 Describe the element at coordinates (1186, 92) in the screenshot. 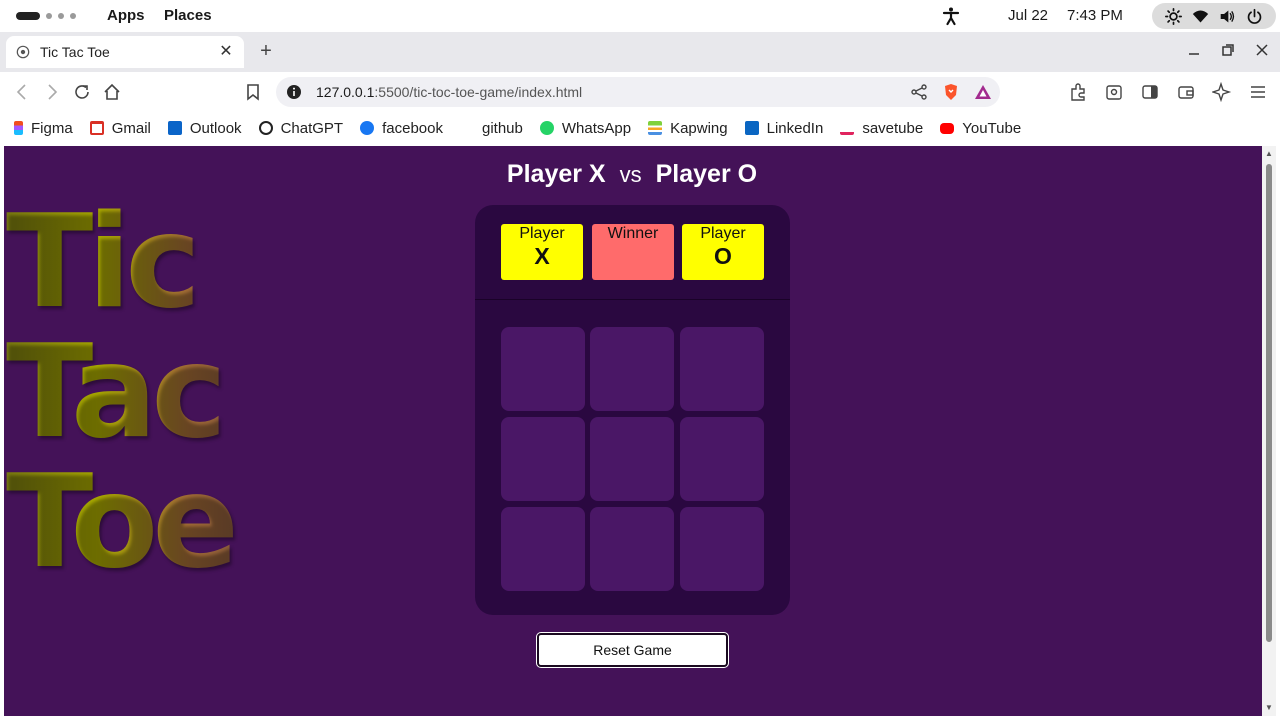

I see `wallet-icon` at that location.